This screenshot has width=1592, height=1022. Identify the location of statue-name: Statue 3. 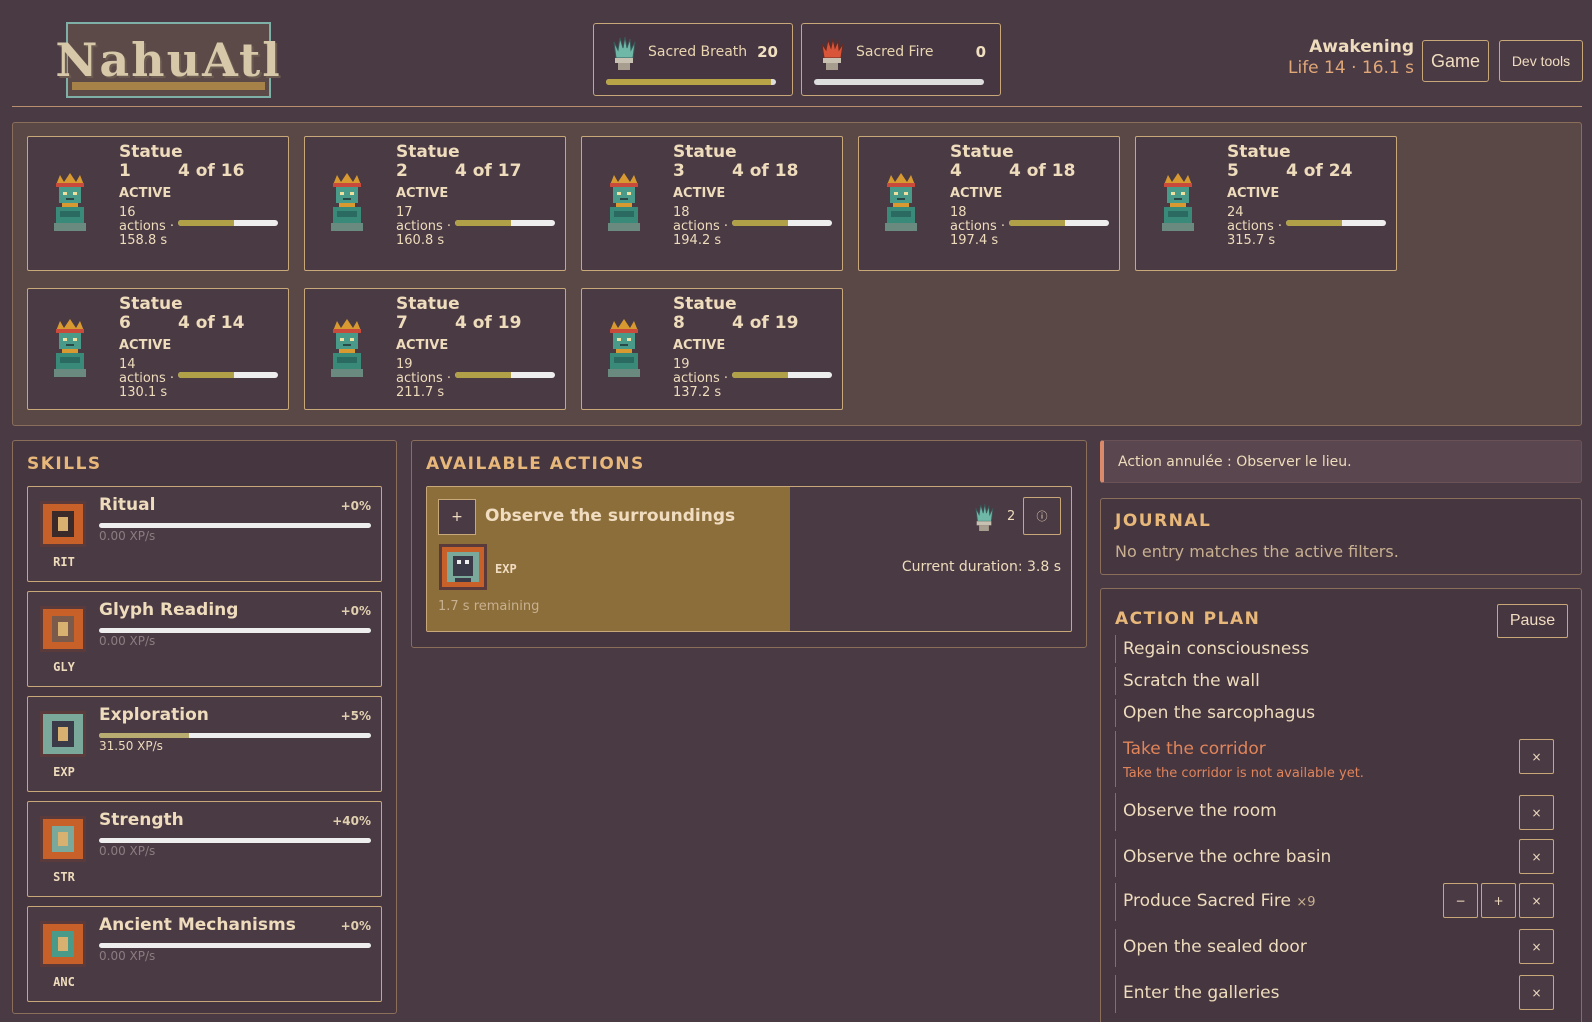
(705, 161).